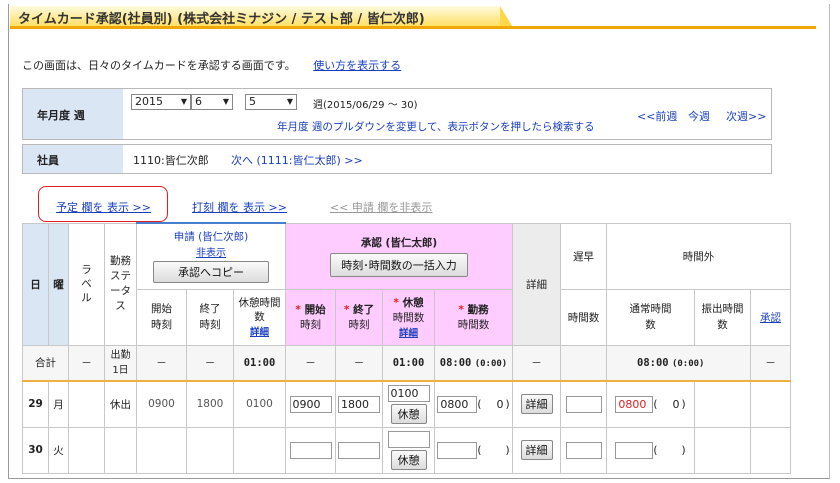  Describe the element at coordinates (259, 404) in the screenshot. I see `row-break: 0100` at that location.